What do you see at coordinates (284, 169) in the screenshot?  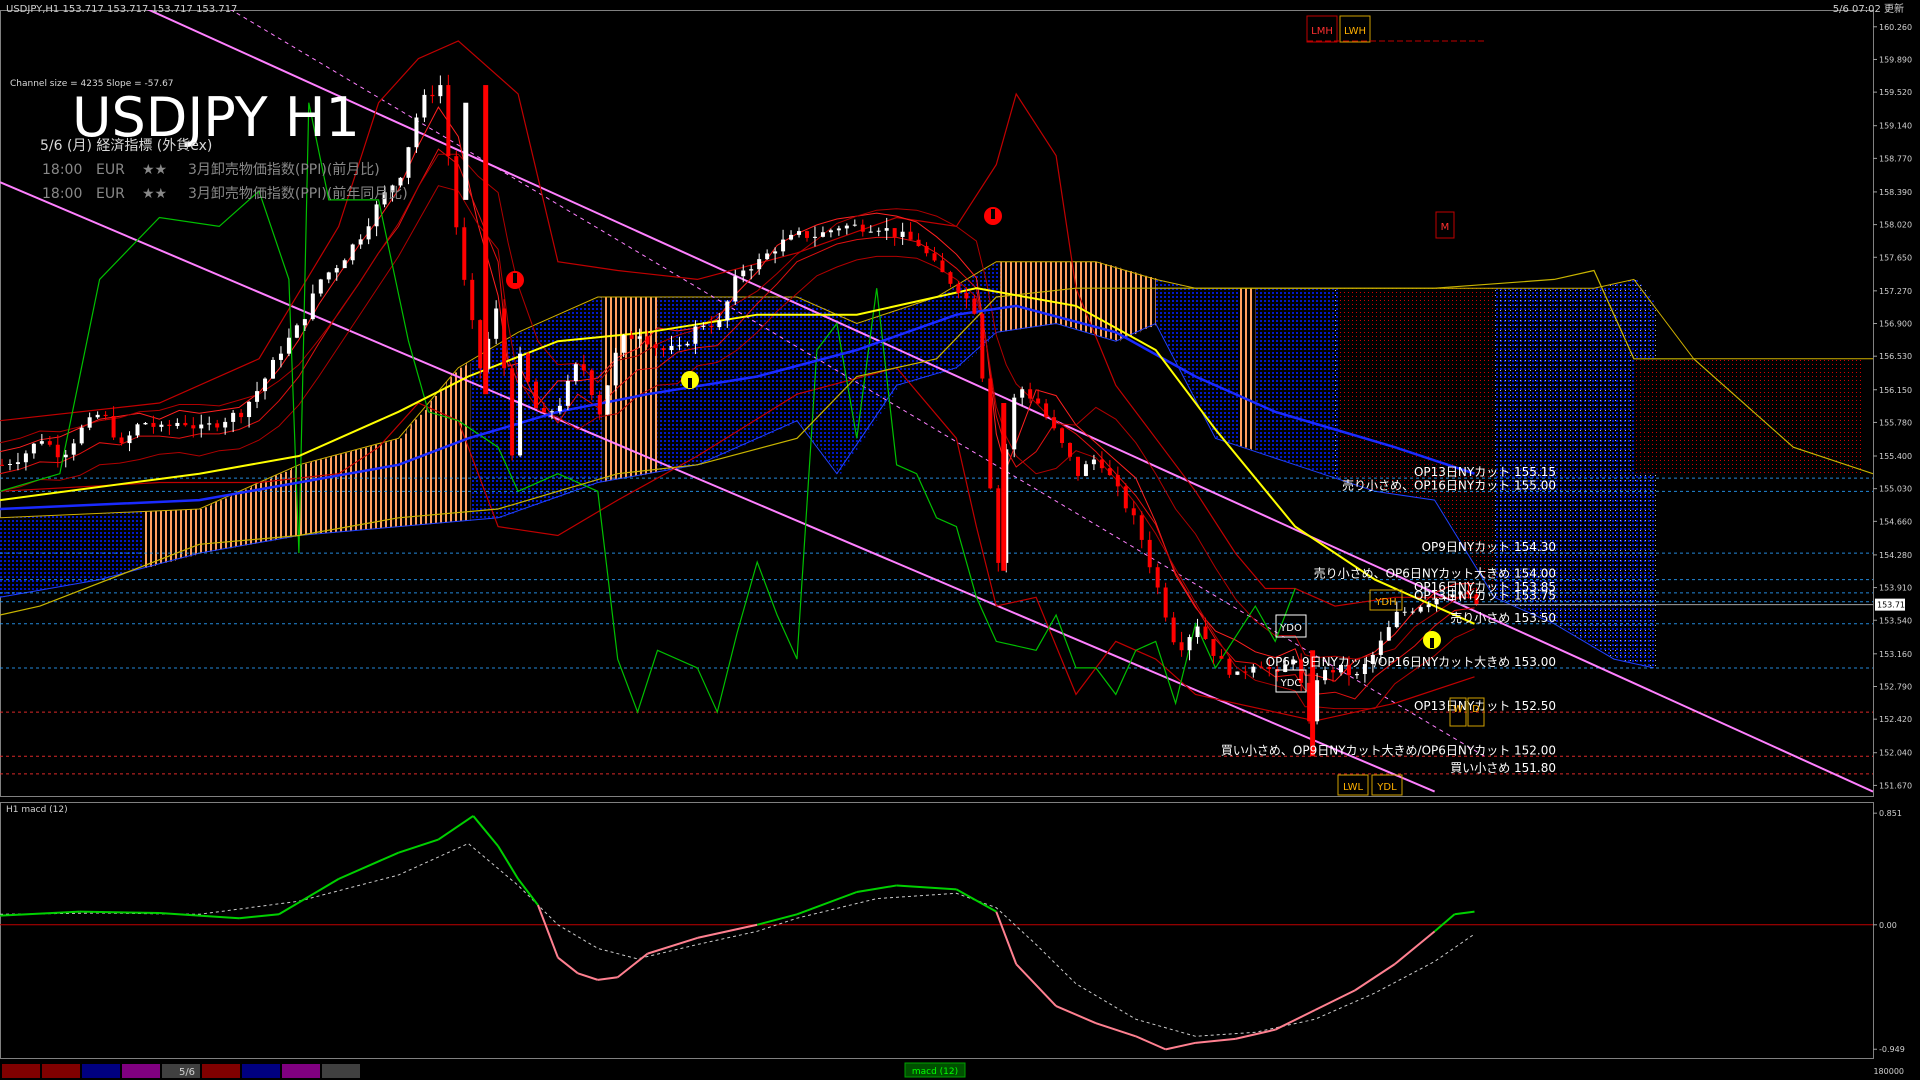 I see `event-name: 3月卸売物価指数(PPI)(前月比)` at bounding box center [284, 169].